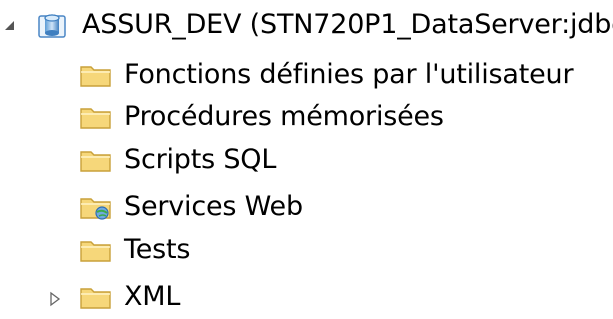 The width and height of the screenshot is (613, 319). What do you see at coordinates (200, 159) in the screenshot?
I see `tree-node-label: Scripts SQL` at bounding box center [200, 159].